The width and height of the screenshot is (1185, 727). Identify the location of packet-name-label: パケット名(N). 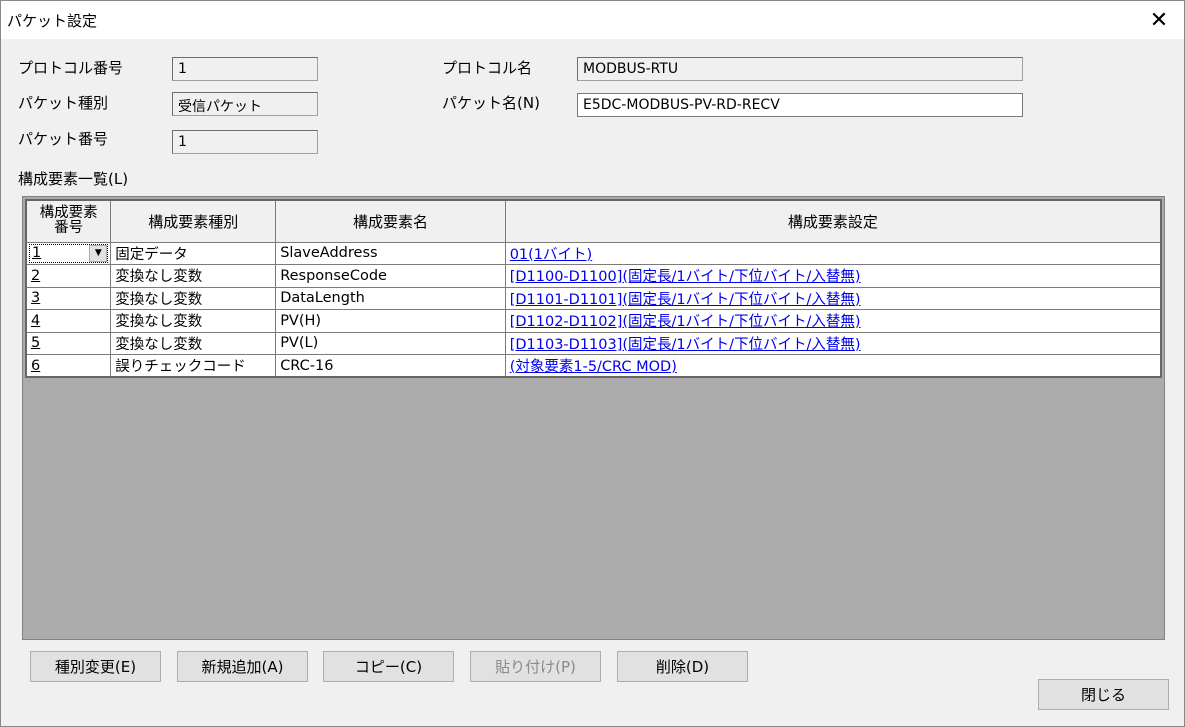
(491, 103).